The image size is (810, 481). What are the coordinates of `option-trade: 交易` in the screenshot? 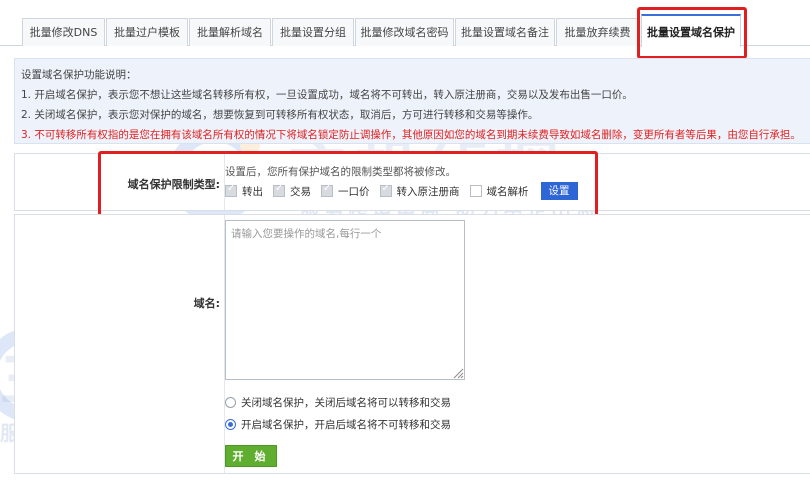 It's located at (292, 191).